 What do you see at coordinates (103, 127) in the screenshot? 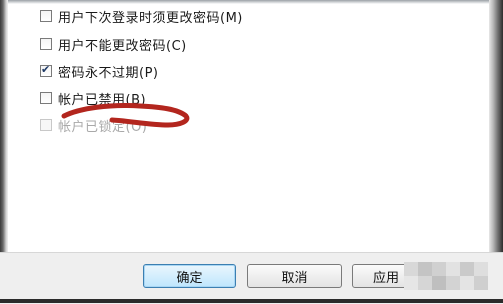
I see `option-label: 帐户已锁定(O)` at bounding box center [103, 127].